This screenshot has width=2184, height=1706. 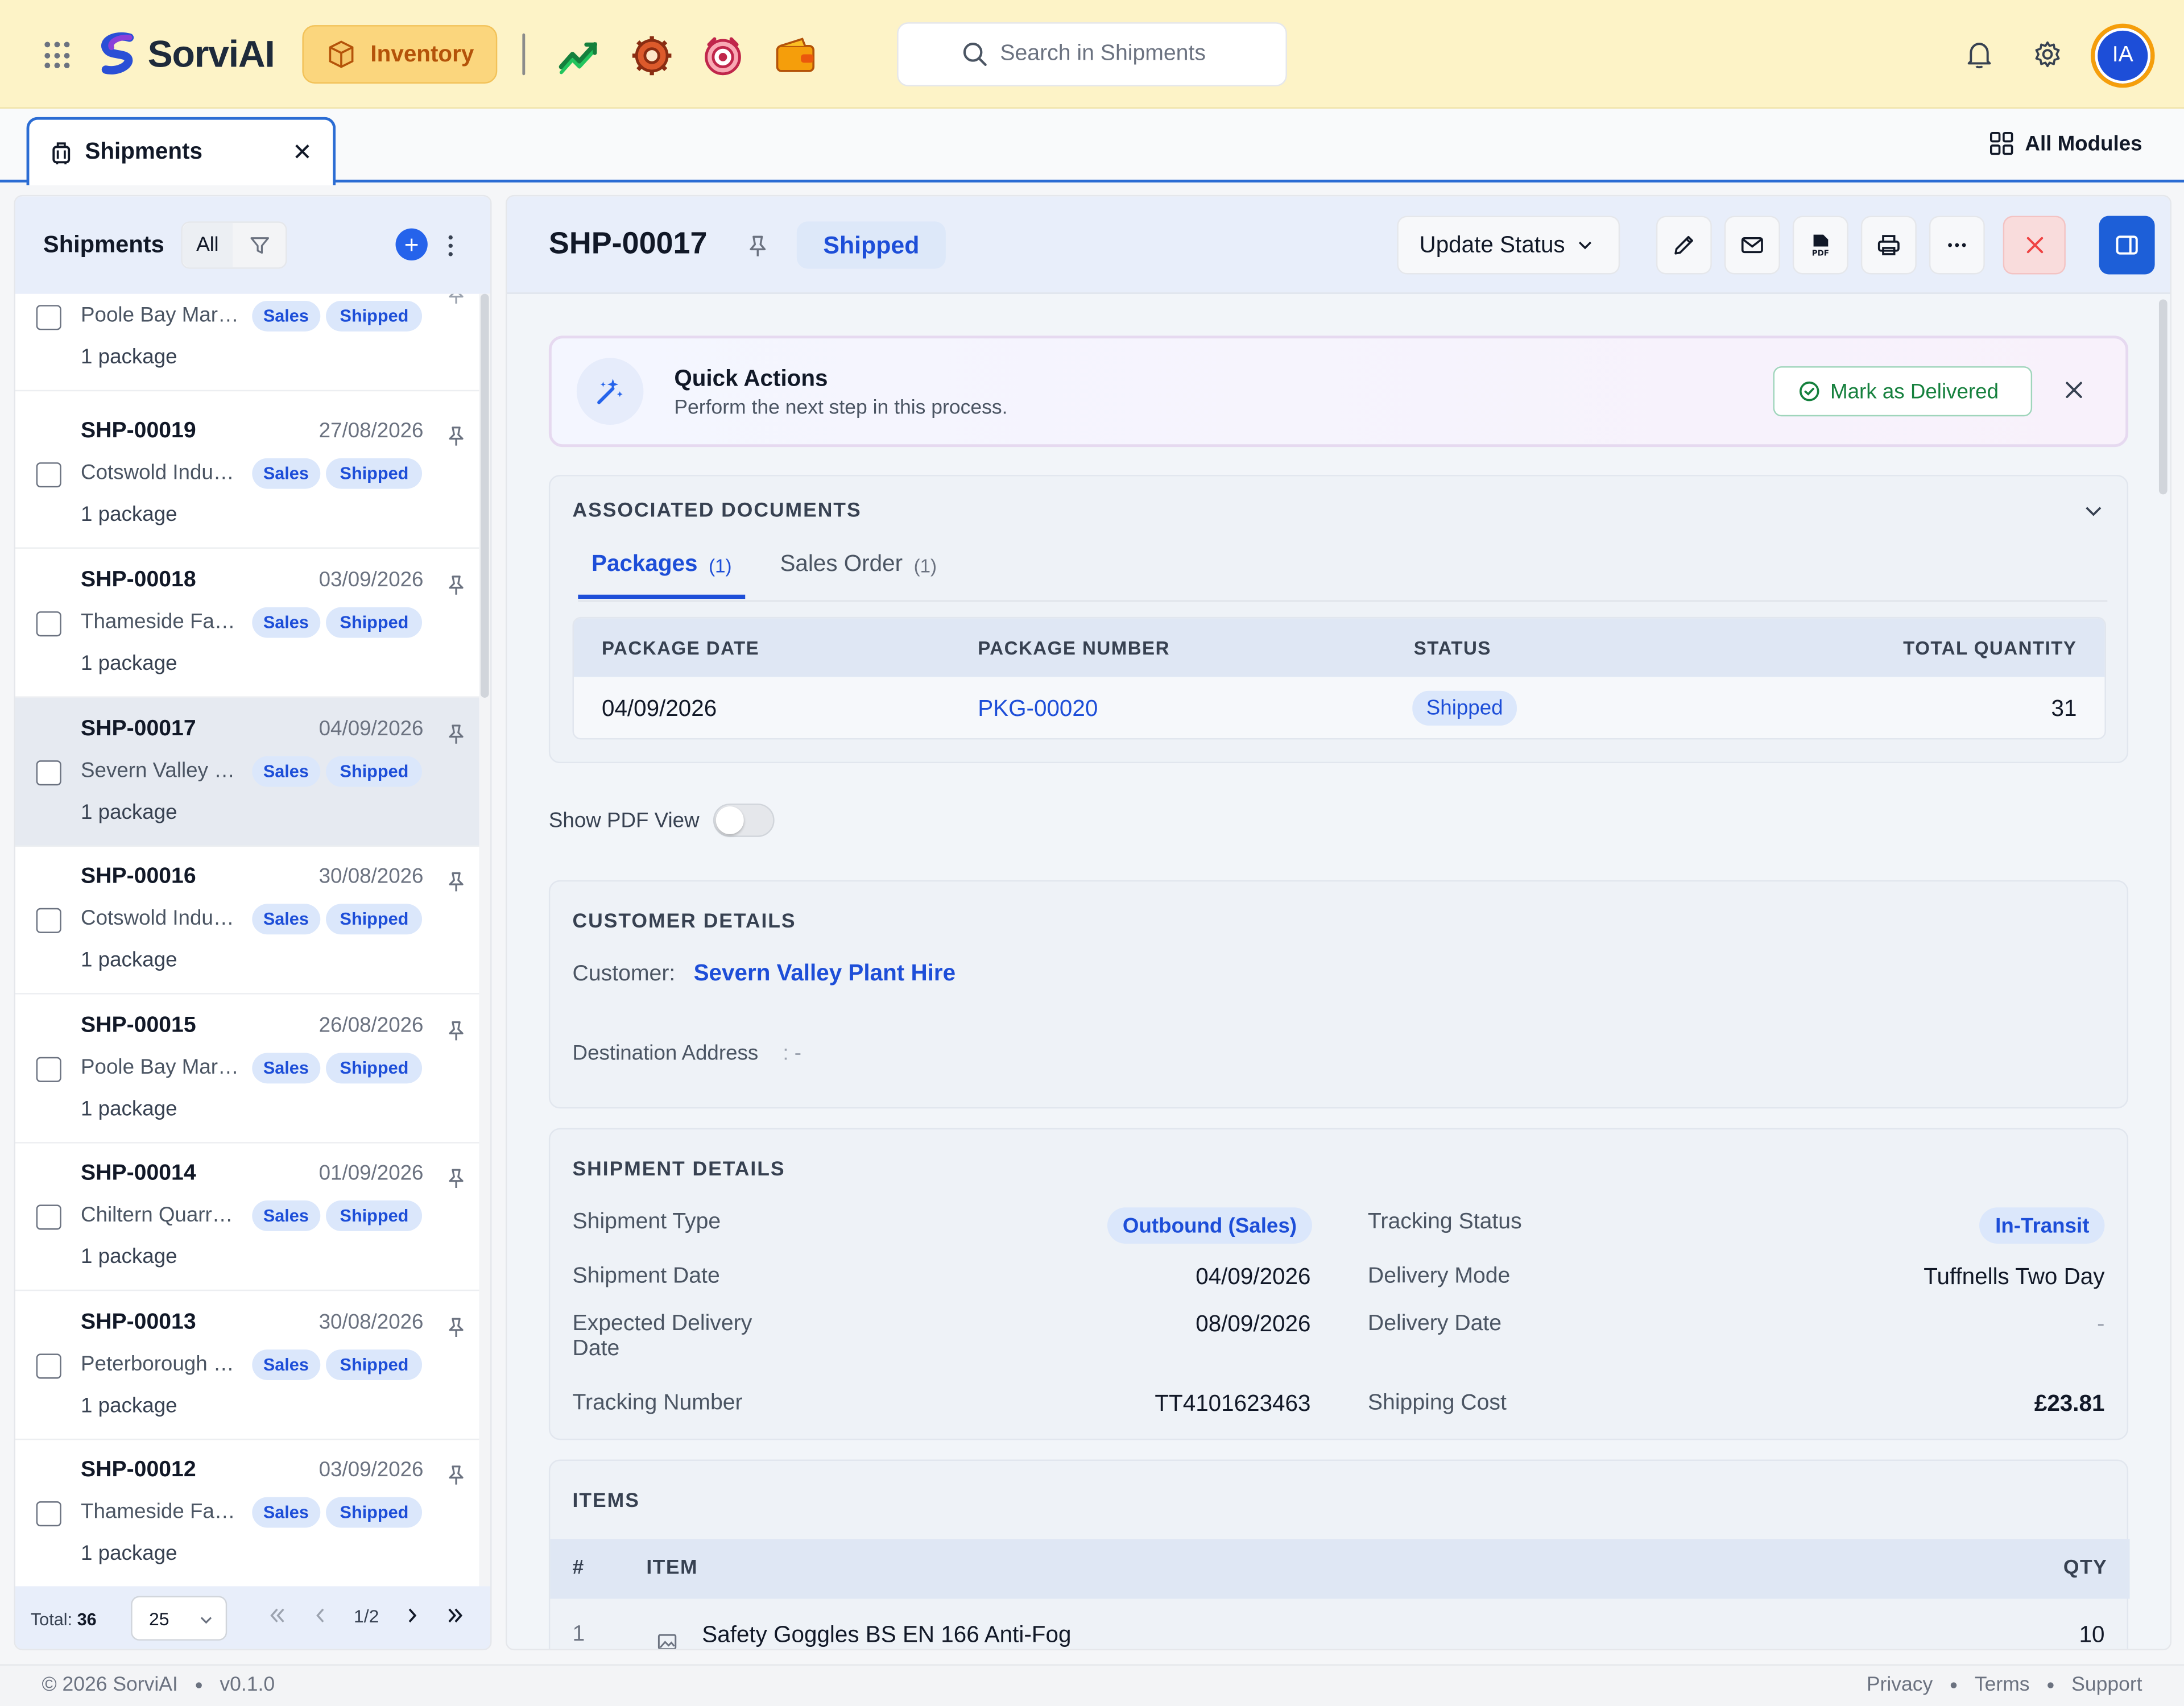 I want to click on shipment-id: SHP-00012, so click(x=138, y=1470).